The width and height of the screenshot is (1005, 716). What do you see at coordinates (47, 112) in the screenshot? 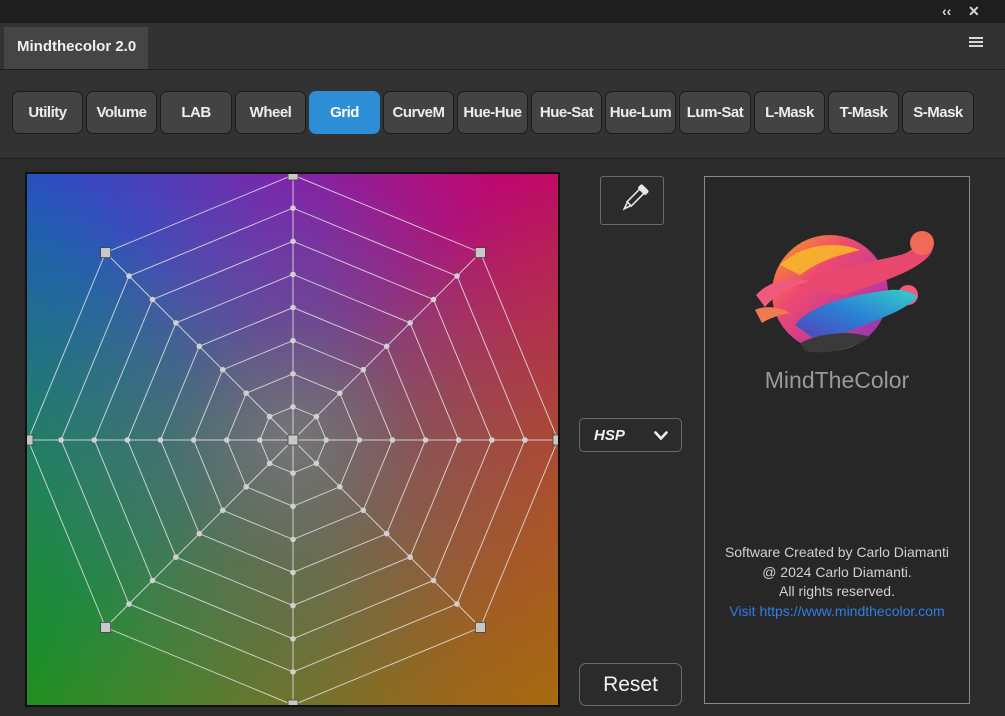
I see `mode-button-utility: Utility` at bounding box center [47, 112].